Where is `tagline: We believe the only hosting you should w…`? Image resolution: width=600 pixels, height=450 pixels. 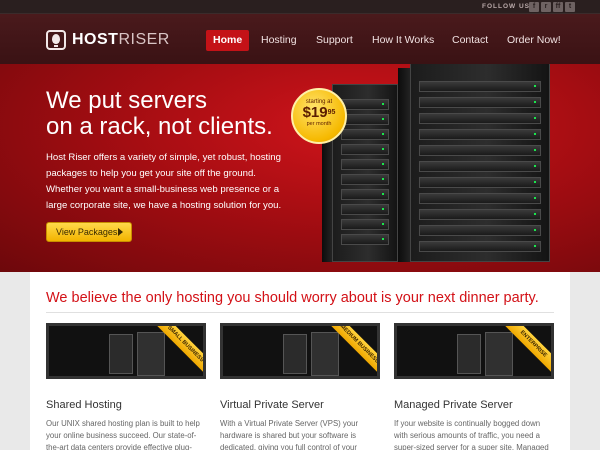
tagline: We believe the only hosting you should w… is located at coordinates (292, 298).